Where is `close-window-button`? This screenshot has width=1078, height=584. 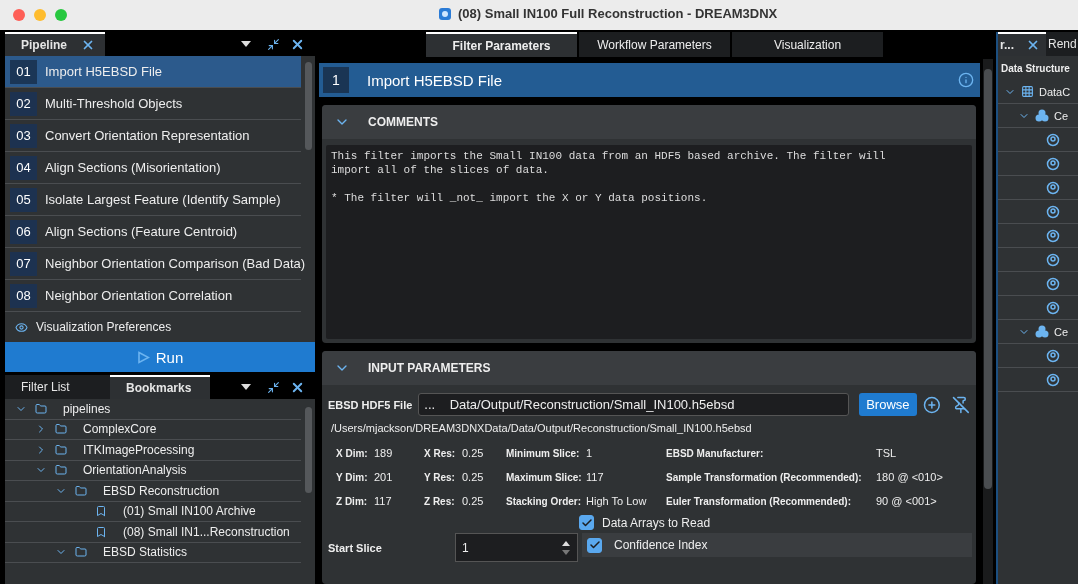 close-window-button is located at coordinates (19, 15).